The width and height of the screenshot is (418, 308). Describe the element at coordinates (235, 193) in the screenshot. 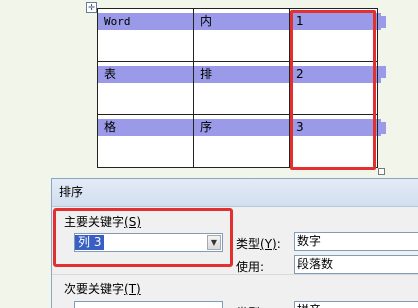

I see `dialog-title: 排序` at that location.